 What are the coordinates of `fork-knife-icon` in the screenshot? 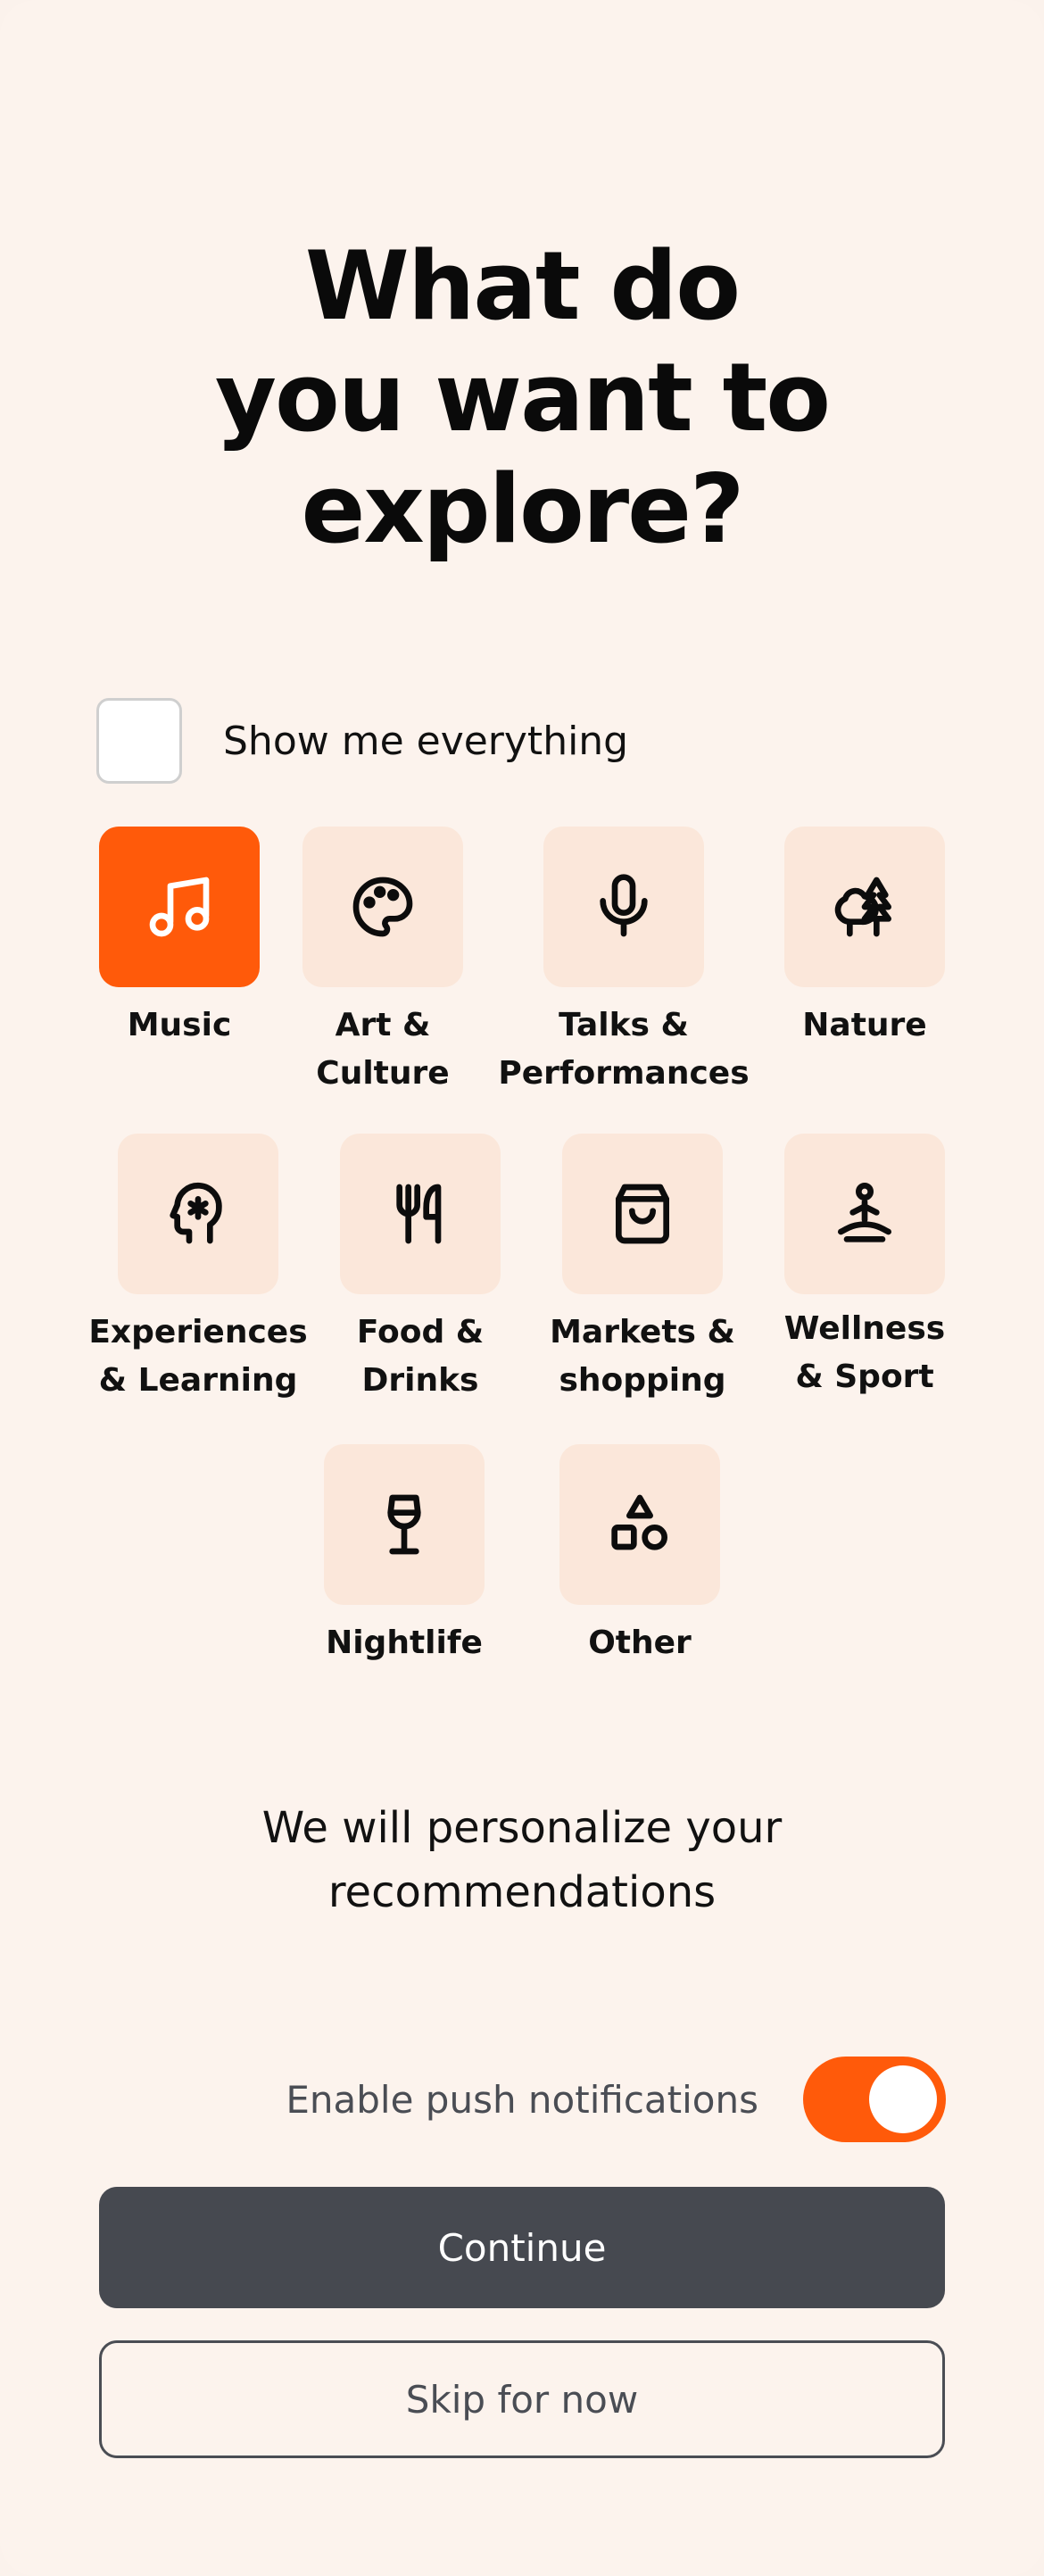 It's located at (419, 1214).